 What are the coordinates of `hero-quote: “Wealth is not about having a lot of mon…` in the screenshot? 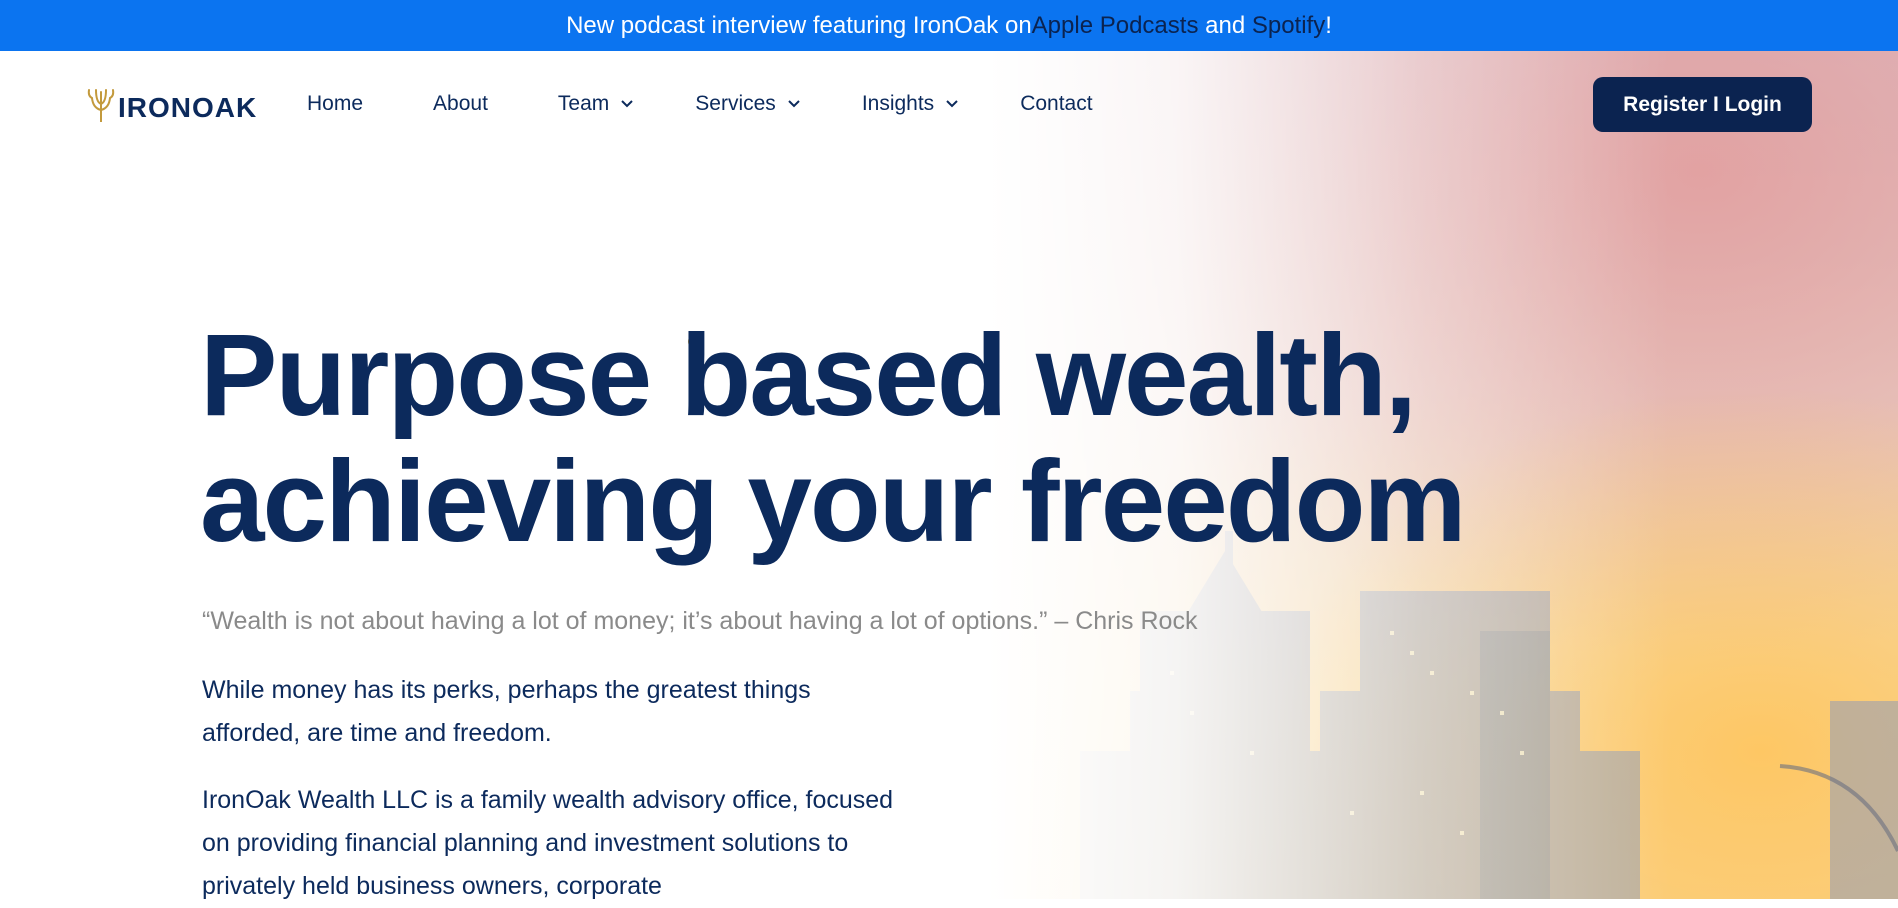 It's located at (700, 621).